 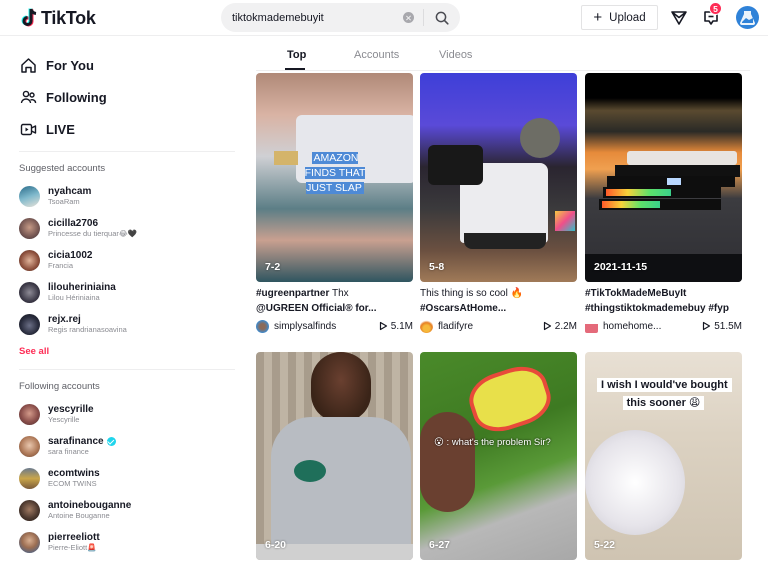 I want to click on person-head-shape, so click(x=341, y=387).